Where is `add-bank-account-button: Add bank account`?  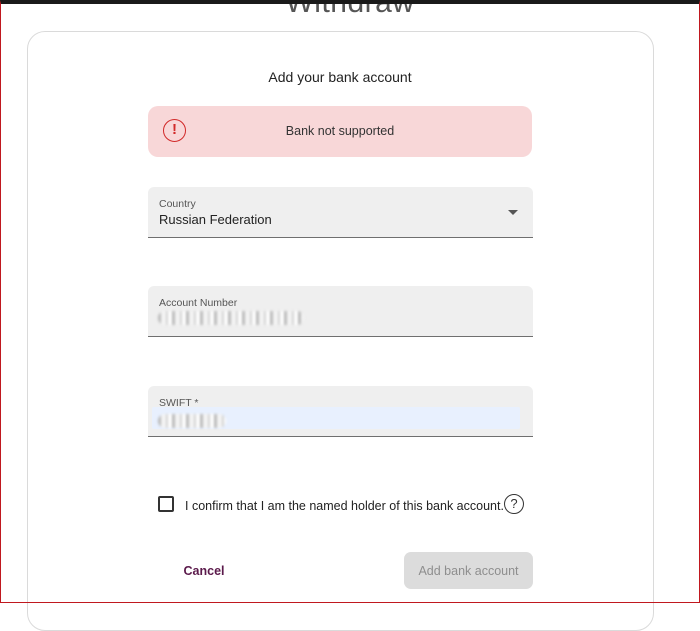 add-bank-account-button: Add bank account is located at coordinates (468, 570).